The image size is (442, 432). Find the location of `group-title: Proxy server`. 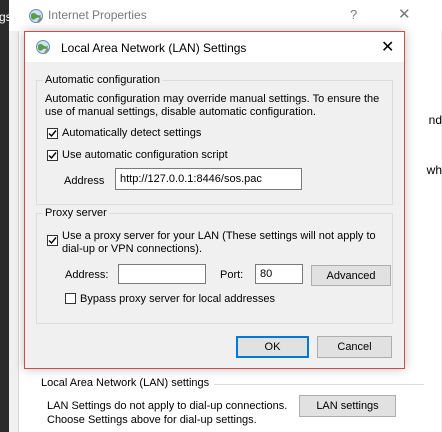

group-title: Proxy server is located at coordinates (76, 213).